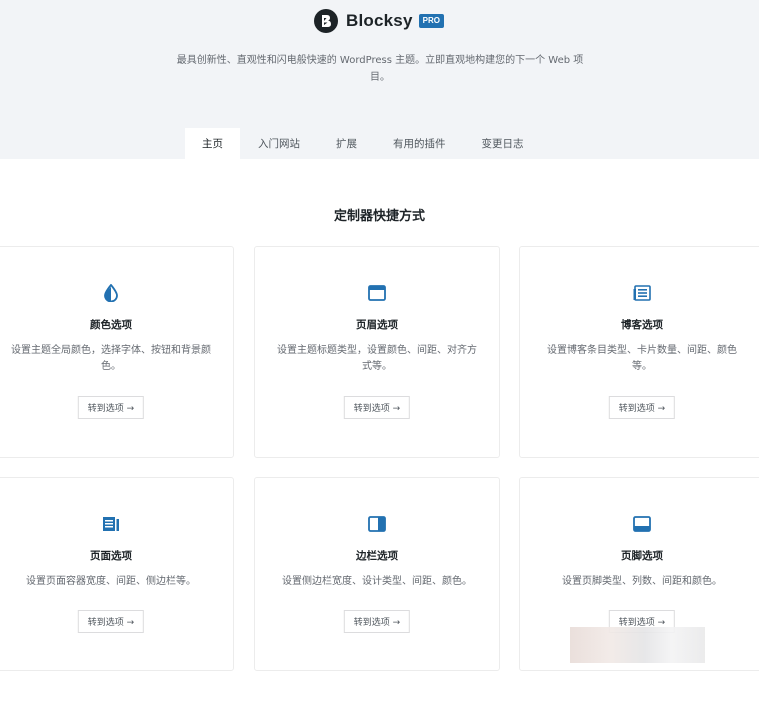  Describe the element at coordinates (326, 21) in the screenshot. I see `blocksy-logo-icon` at that location.